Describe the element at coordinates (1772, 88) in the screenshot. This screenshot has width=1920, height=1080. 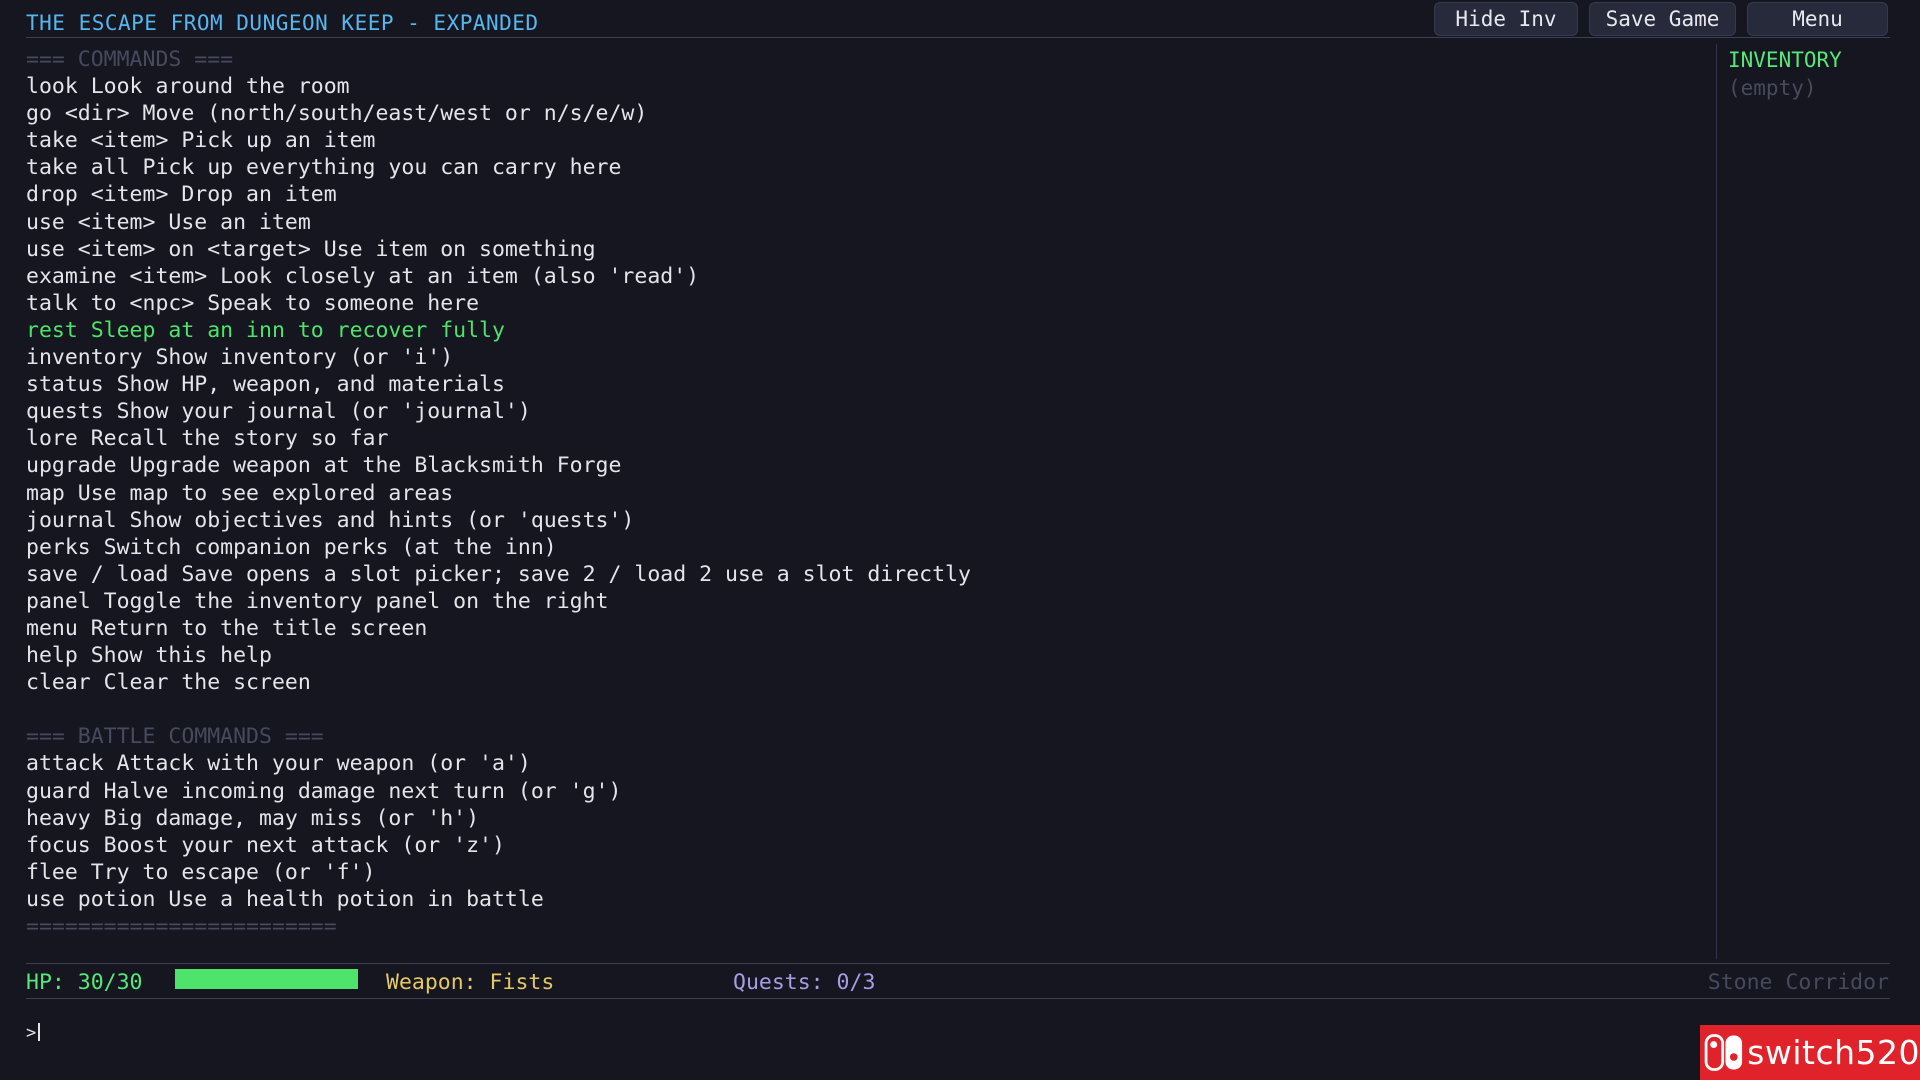
I see `inventory-empty-text: (empty)` at that location.